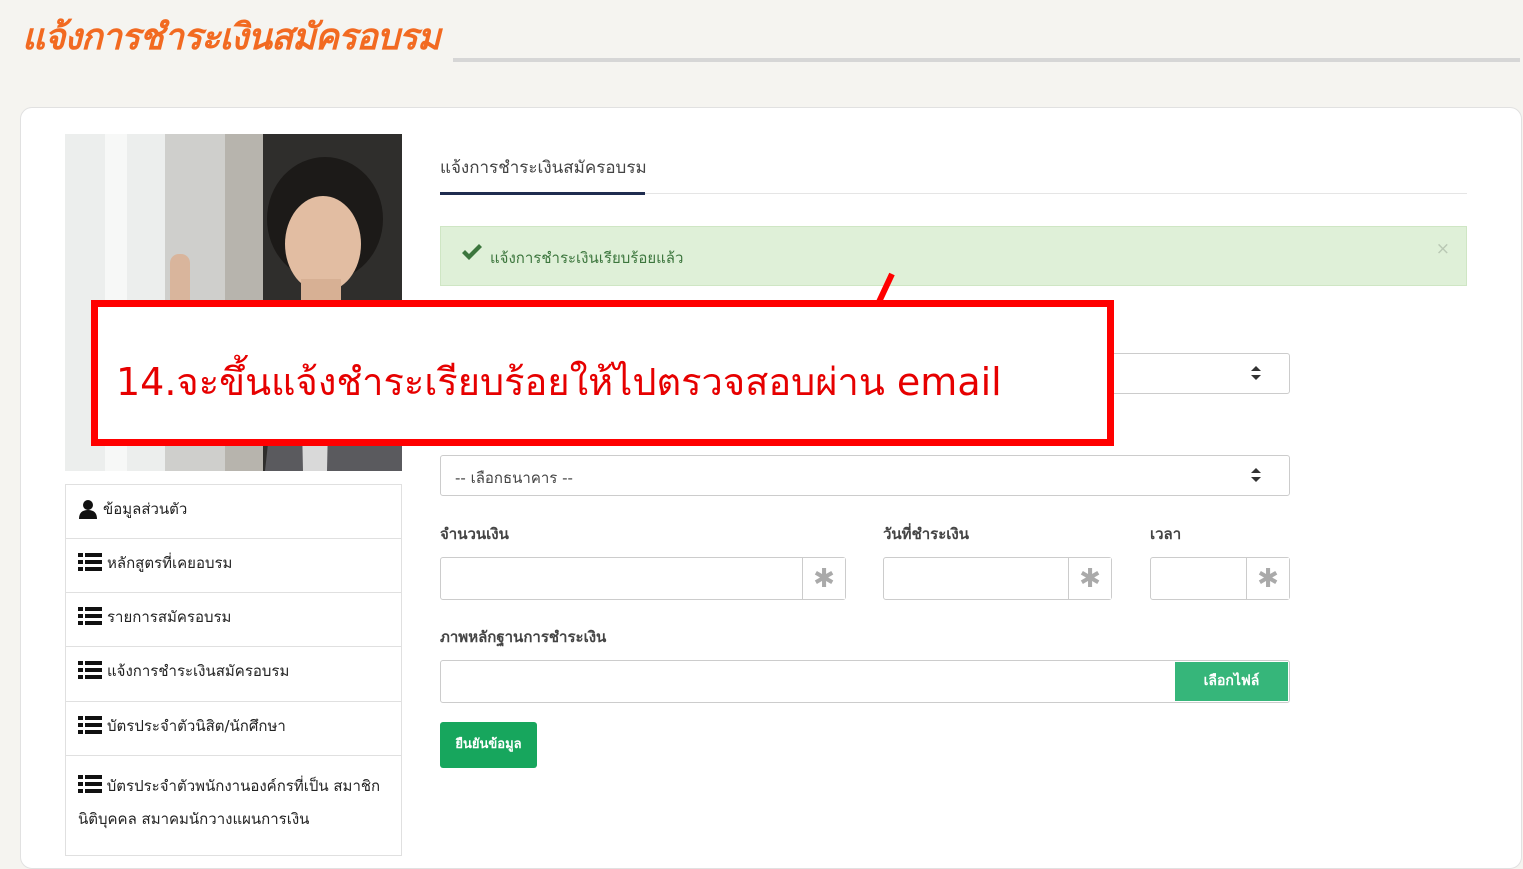 The width and height of the screenshot is (1523, 869). Describe the element at coordinates (865, 475) in the screenshot. I see `bank-select: -- เลือกธนาคาร --` at that location.